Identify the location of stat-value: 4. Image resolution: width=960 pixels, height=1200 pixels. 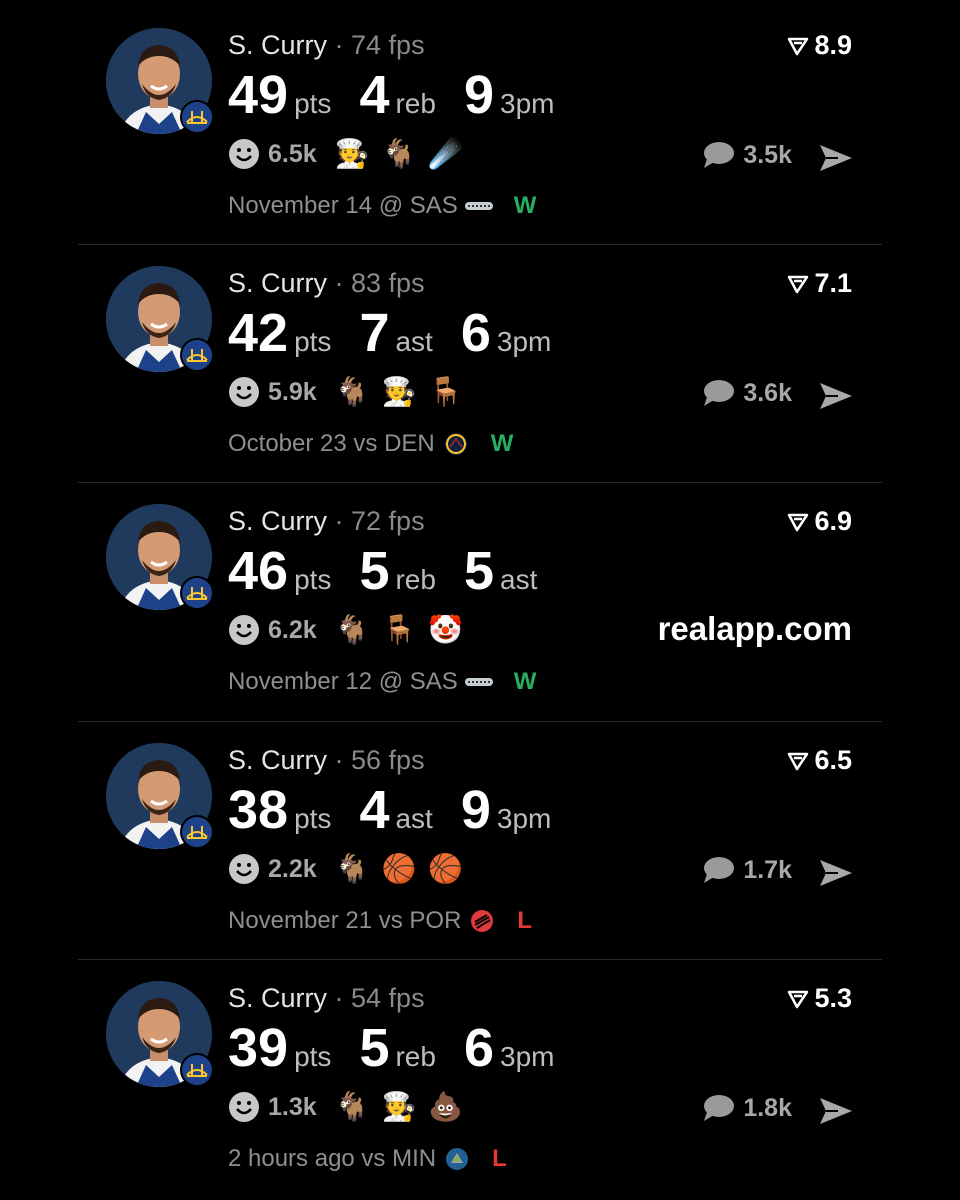
(374, 95).